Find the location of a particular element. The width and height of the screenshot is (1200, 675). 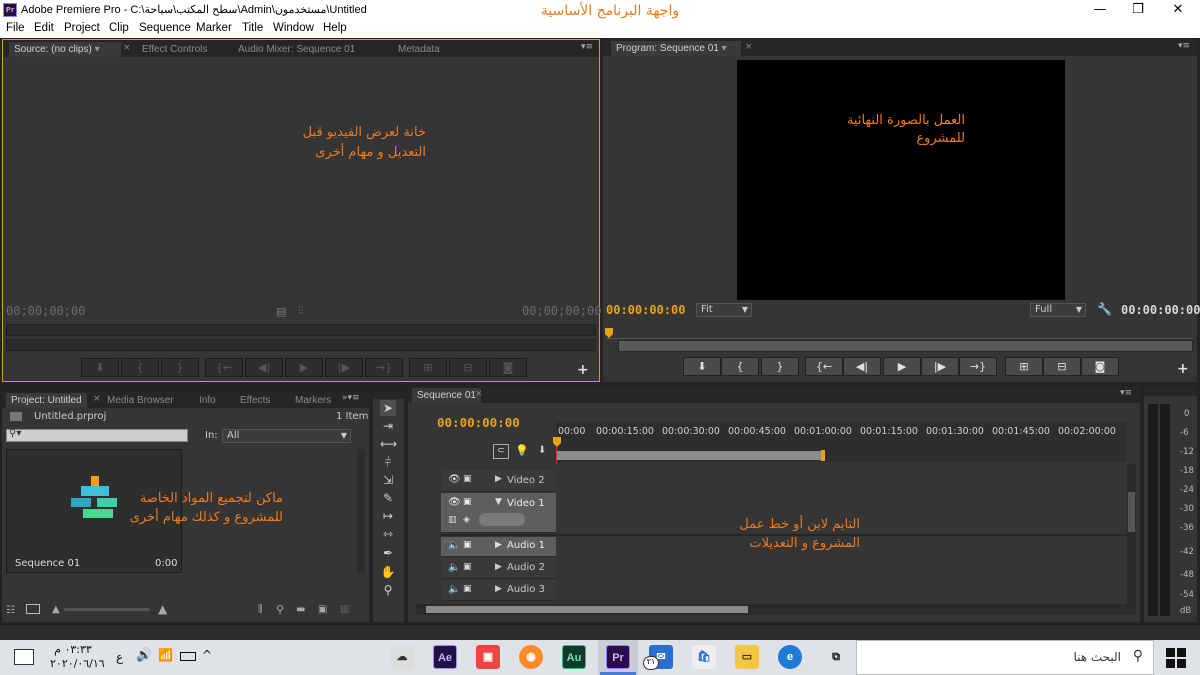

razor-tool-icon: ✎ is located at coordinates (388, 498).